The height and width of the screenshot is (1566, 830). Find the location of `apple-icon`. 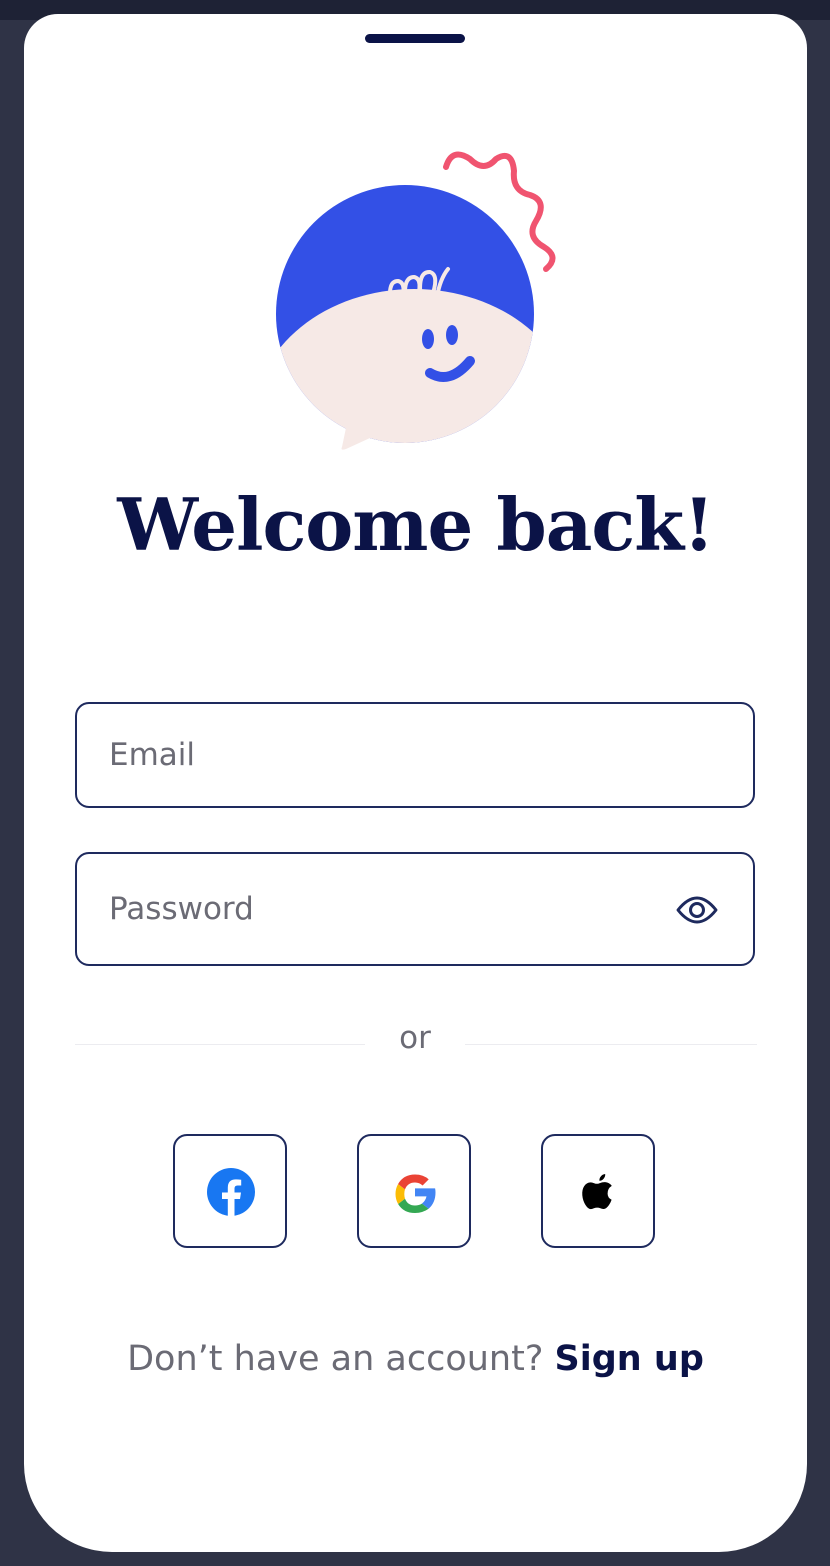

apple-icon is located at coordinates (597, 1192).